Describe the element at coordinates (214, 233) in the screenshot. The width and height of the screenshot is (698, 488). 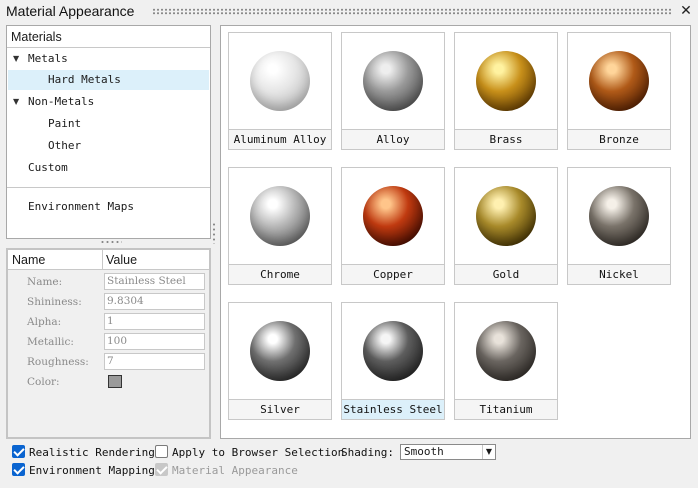
I see `vertical-splitter` at that location.